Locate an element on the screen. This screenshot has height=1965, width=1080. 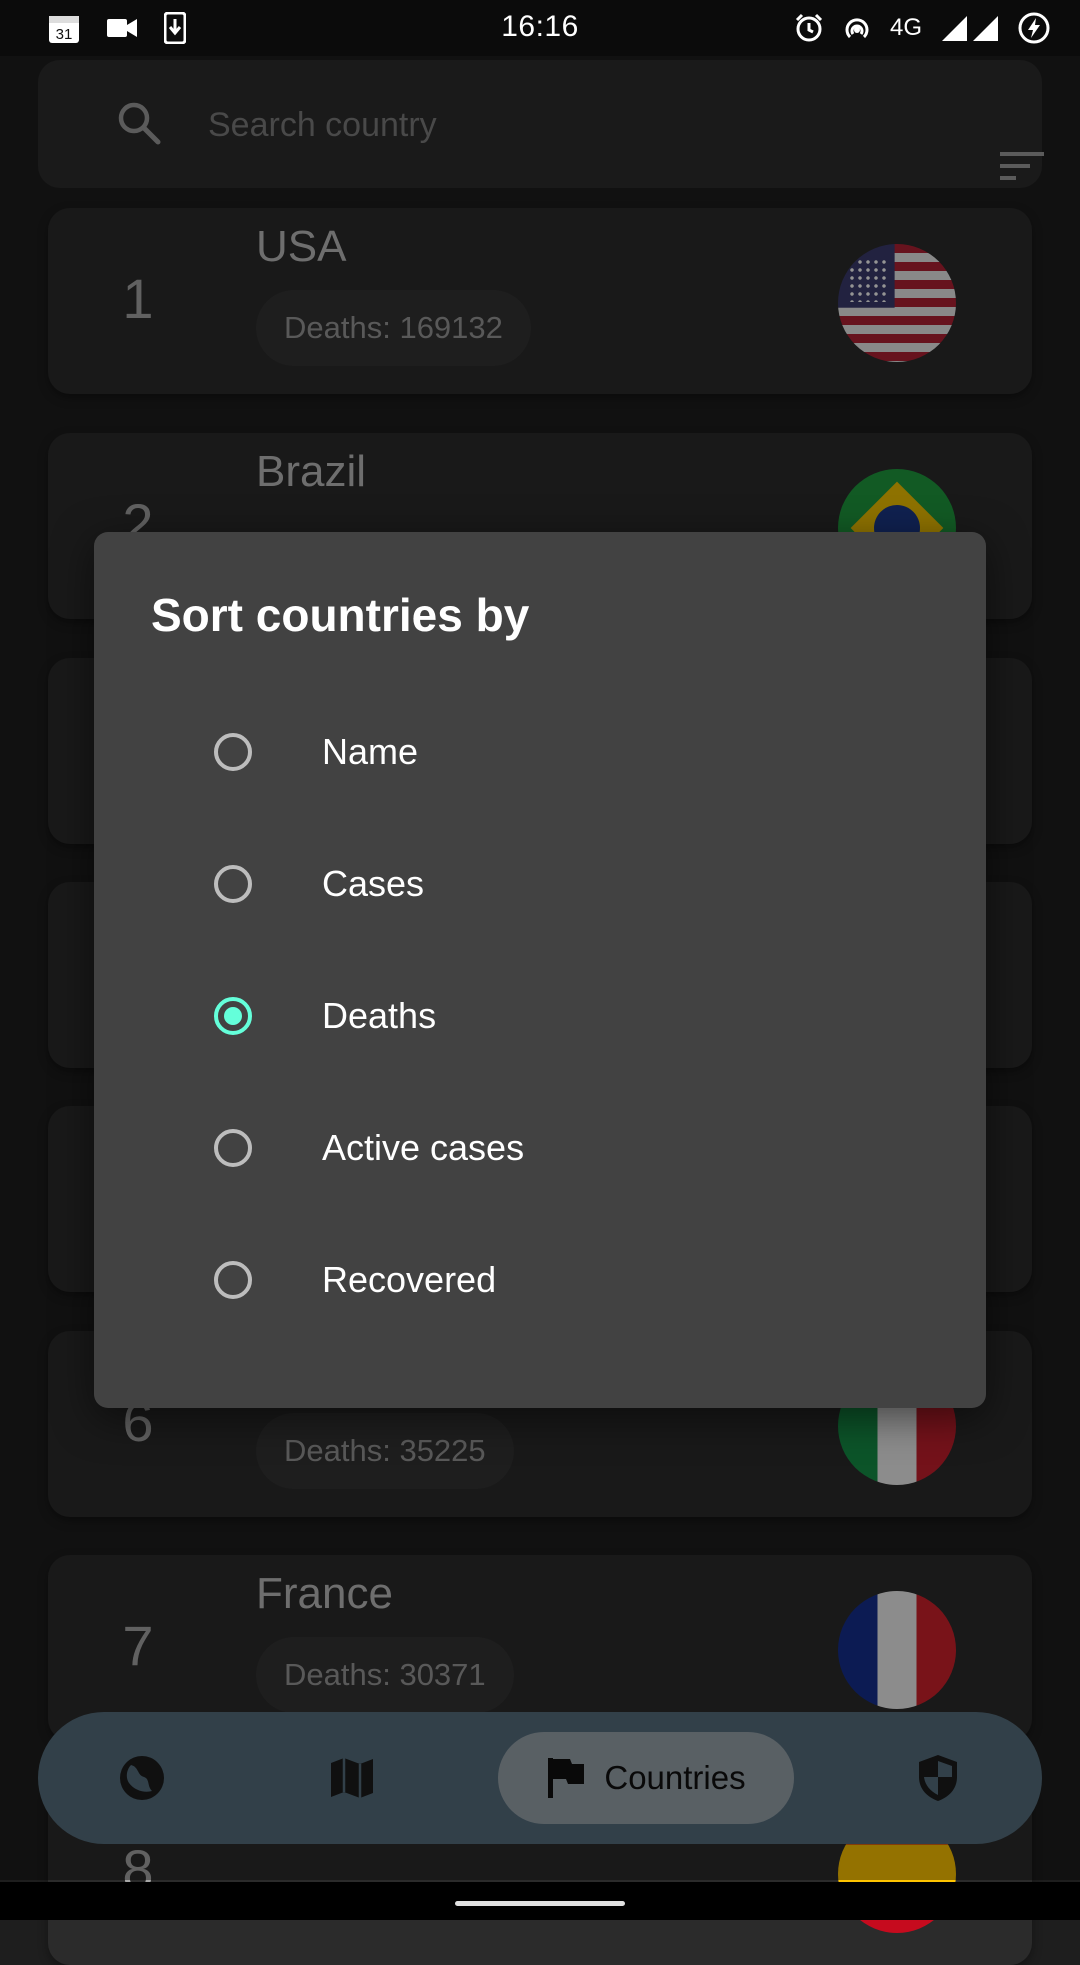
sort-option-active-cases: Active cases is located at coordinates (540, 1151).